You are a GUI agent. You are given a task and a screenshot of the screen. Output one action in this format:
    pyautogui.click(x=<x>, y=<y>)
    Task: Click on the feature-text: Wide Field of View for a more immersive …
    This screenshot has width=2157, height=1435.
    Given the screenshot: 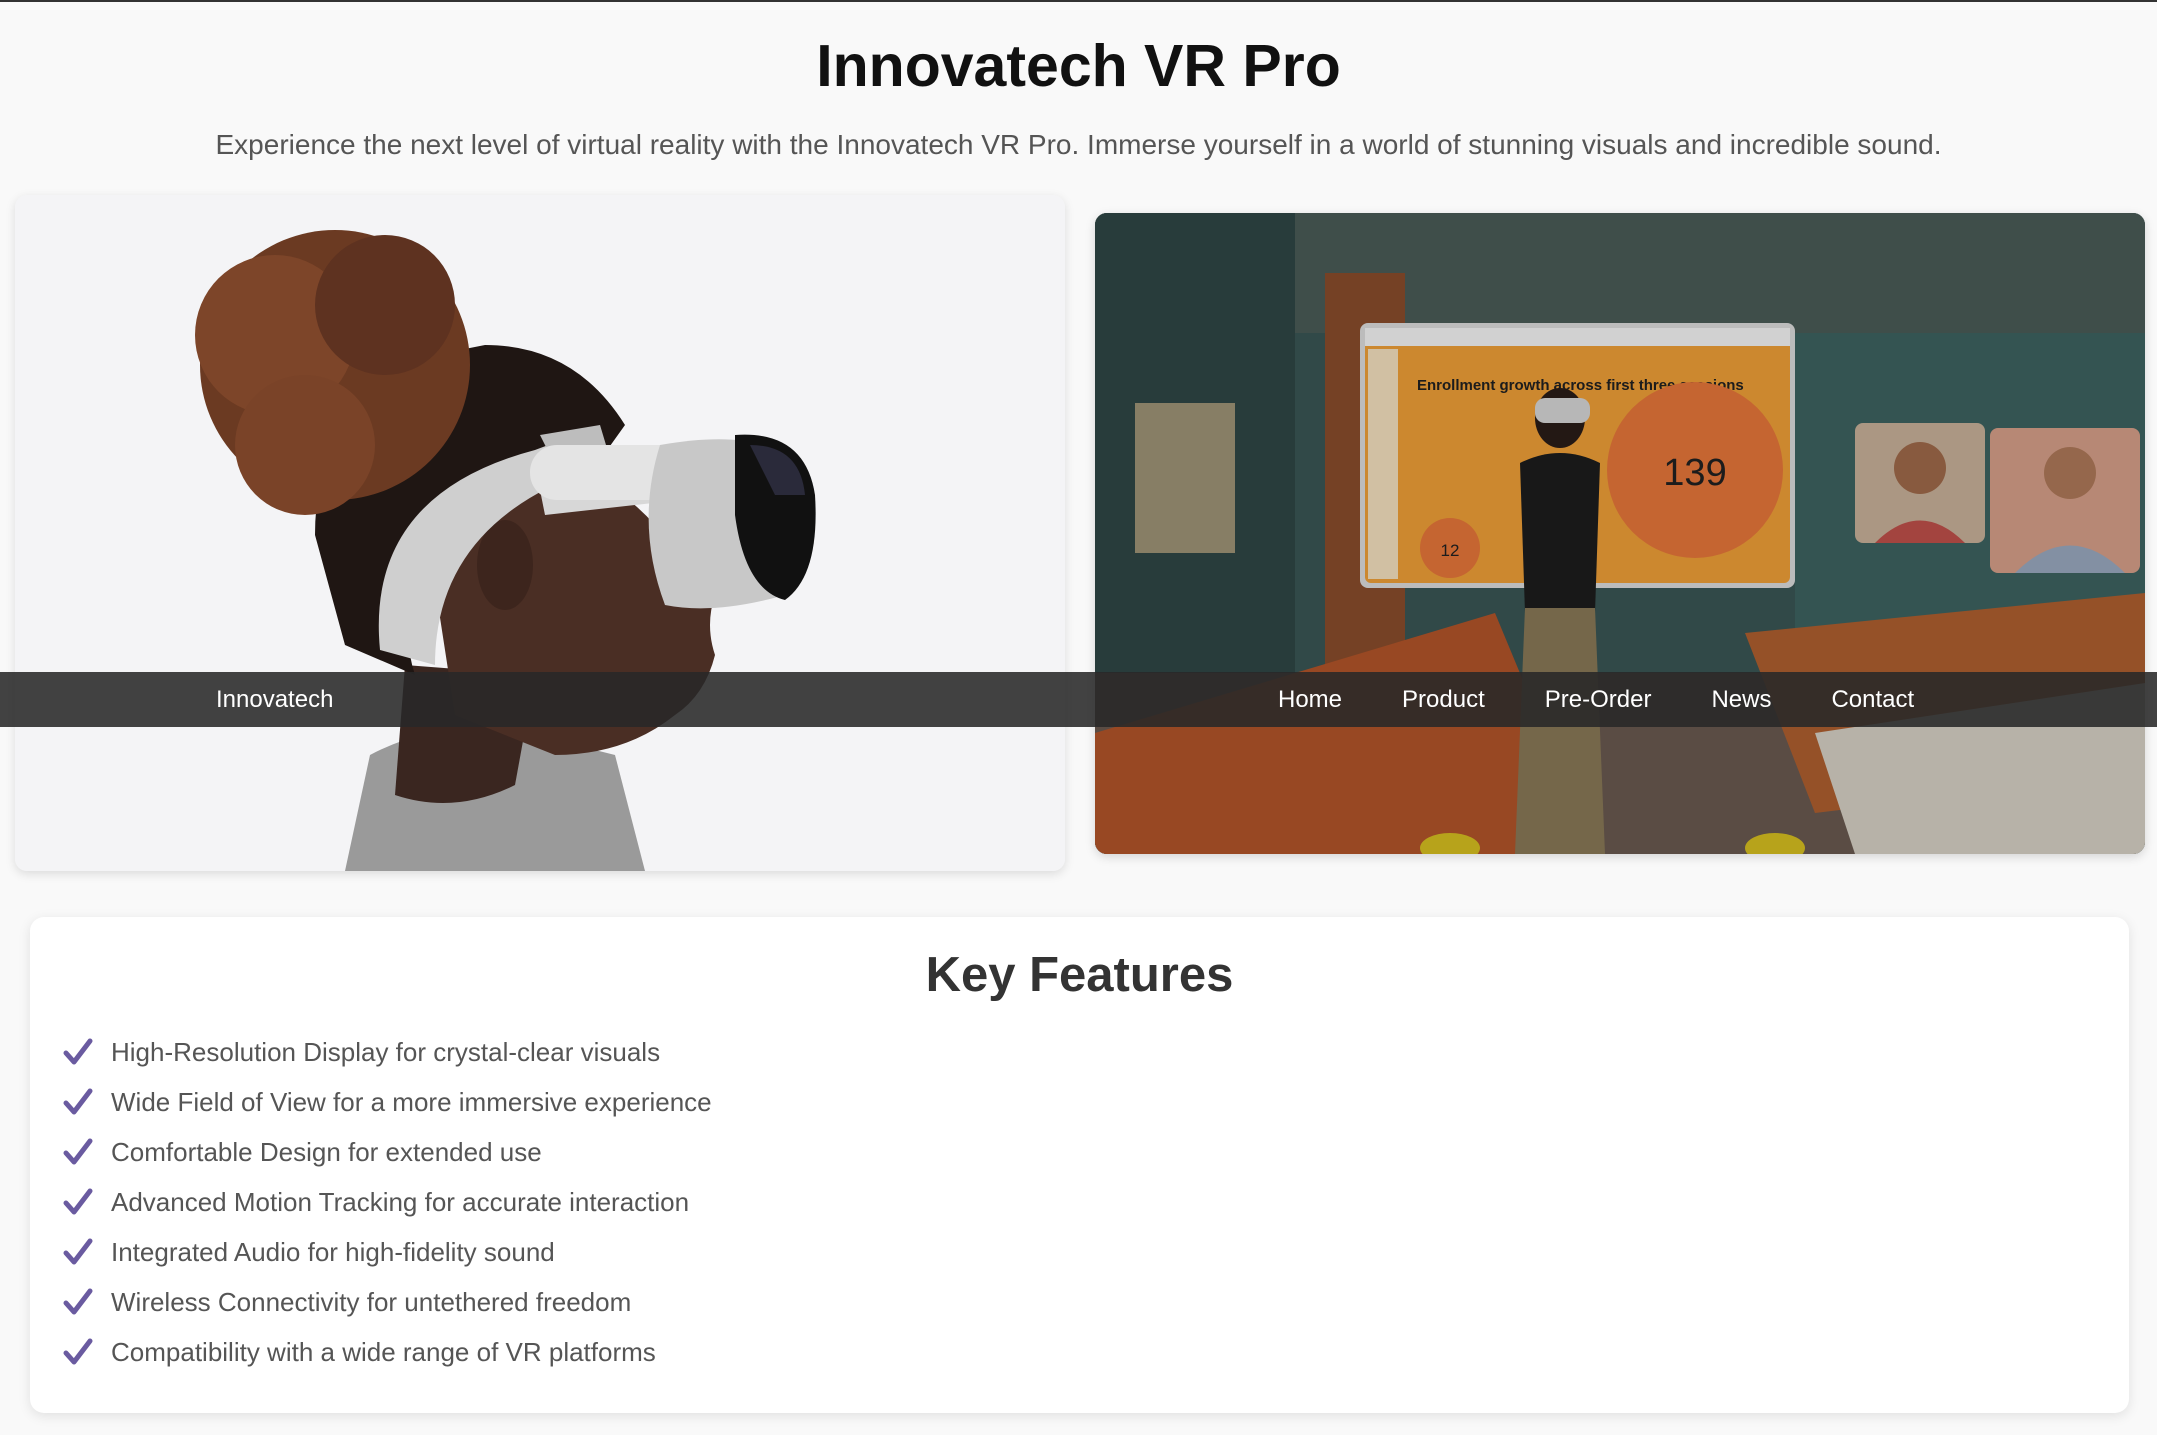 What is the action you would take?
    pyautogui.click(x=411, y=1101)
    